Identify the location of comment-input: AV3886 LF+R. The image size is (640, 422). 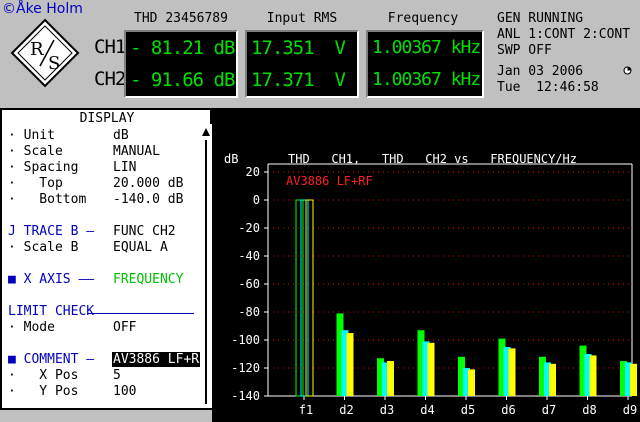
(156, 359).